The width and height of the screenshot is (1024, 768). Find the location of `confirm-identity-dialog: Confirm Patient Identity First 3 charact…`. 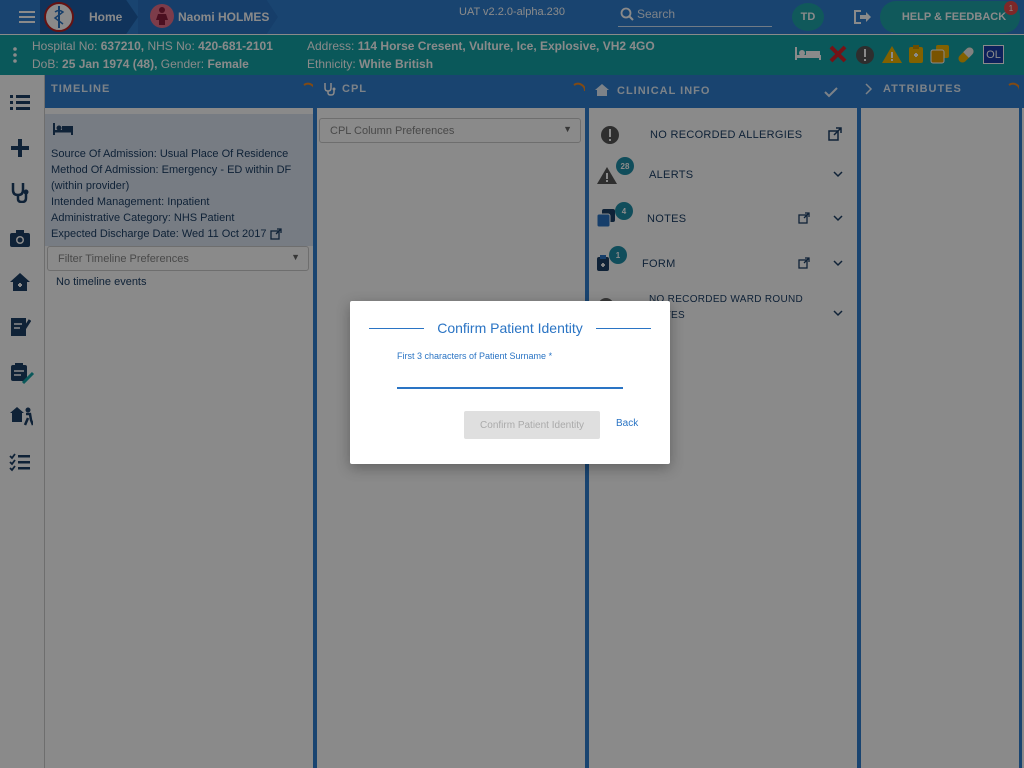

confirm-identity-dialog: Confirm Patient Identity First 3 charact… is located at coordinates (510, 382).